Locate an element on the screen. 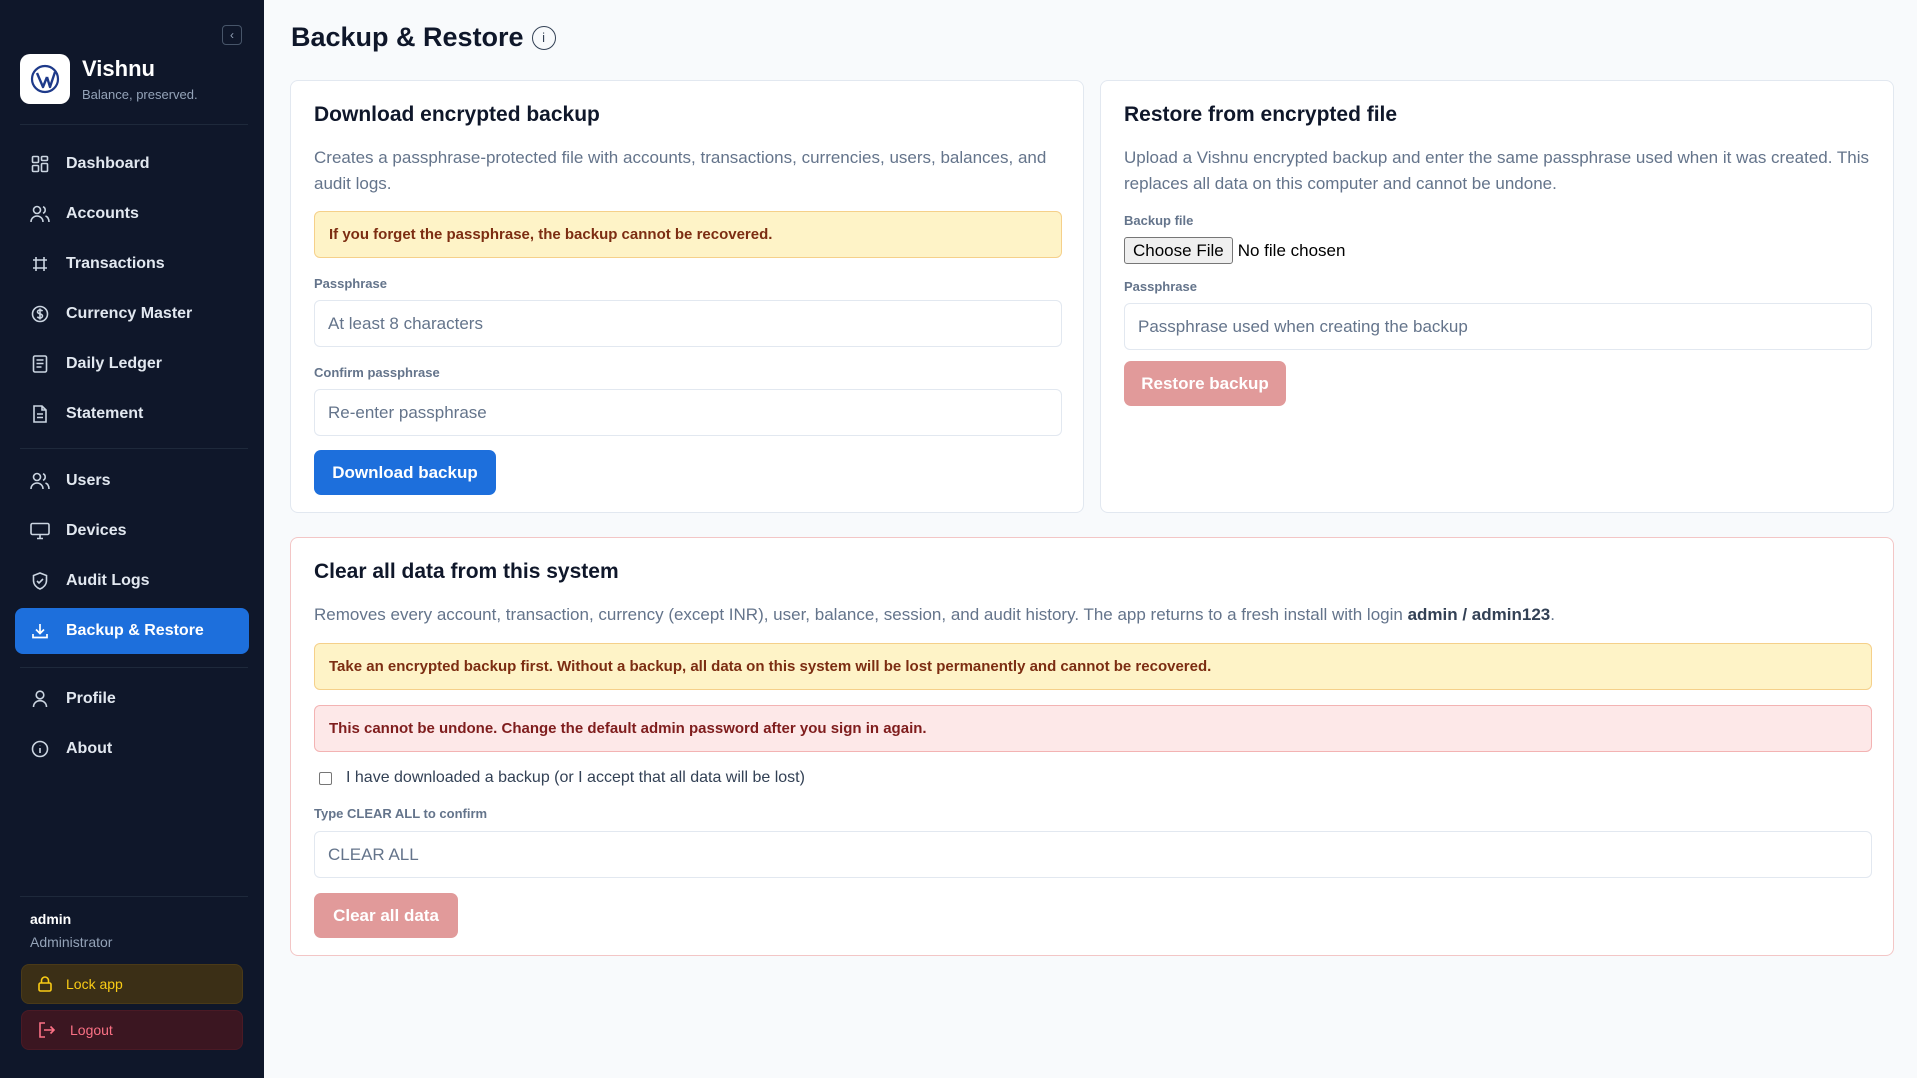 The image size is (1917, 1078). brand: Vishnu Balance, preserved. is located at coordinates (109, 79).